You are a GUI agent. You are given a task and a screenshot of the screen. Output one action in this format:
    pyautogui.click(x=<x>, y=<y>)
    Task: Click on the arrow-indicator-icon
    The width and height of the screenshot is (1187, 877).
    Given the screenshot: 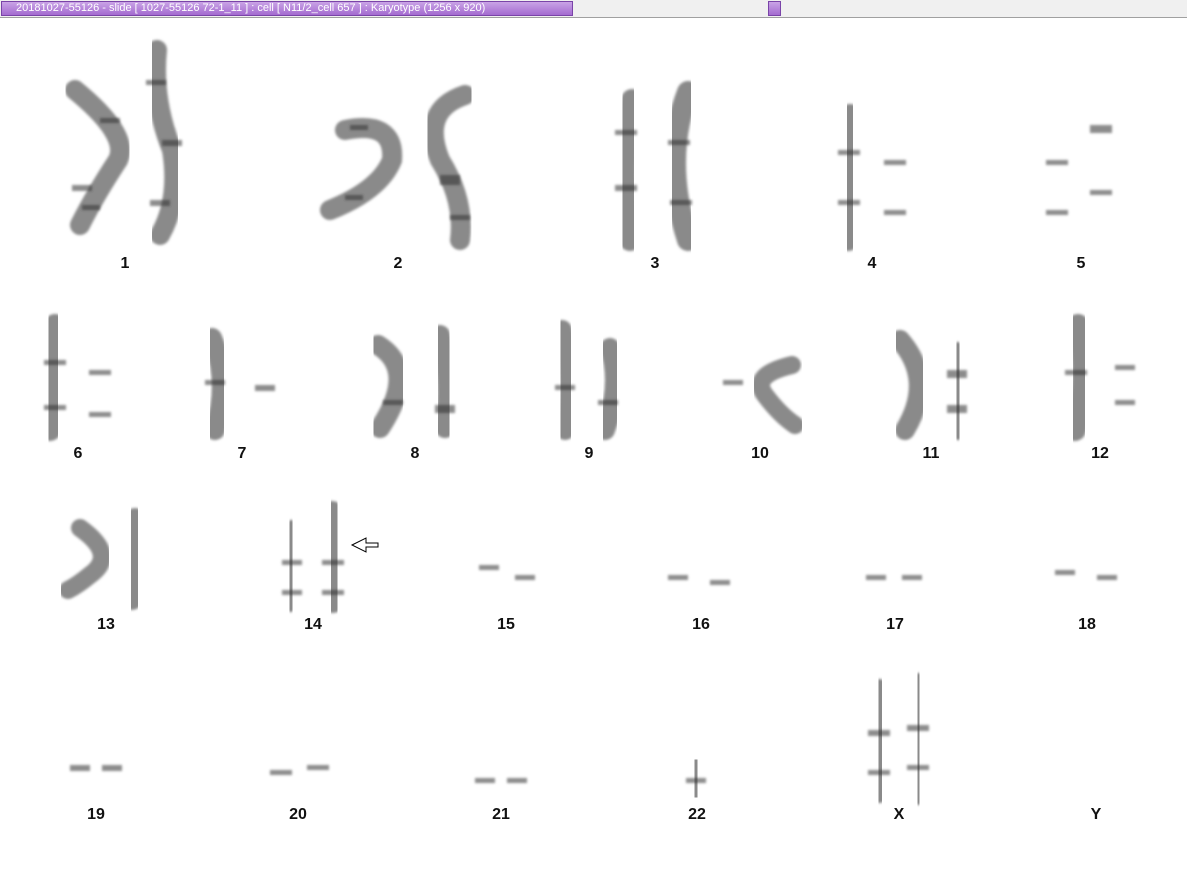 What is the action you would take?
    pyautogui.click(x=364, y=545)
    